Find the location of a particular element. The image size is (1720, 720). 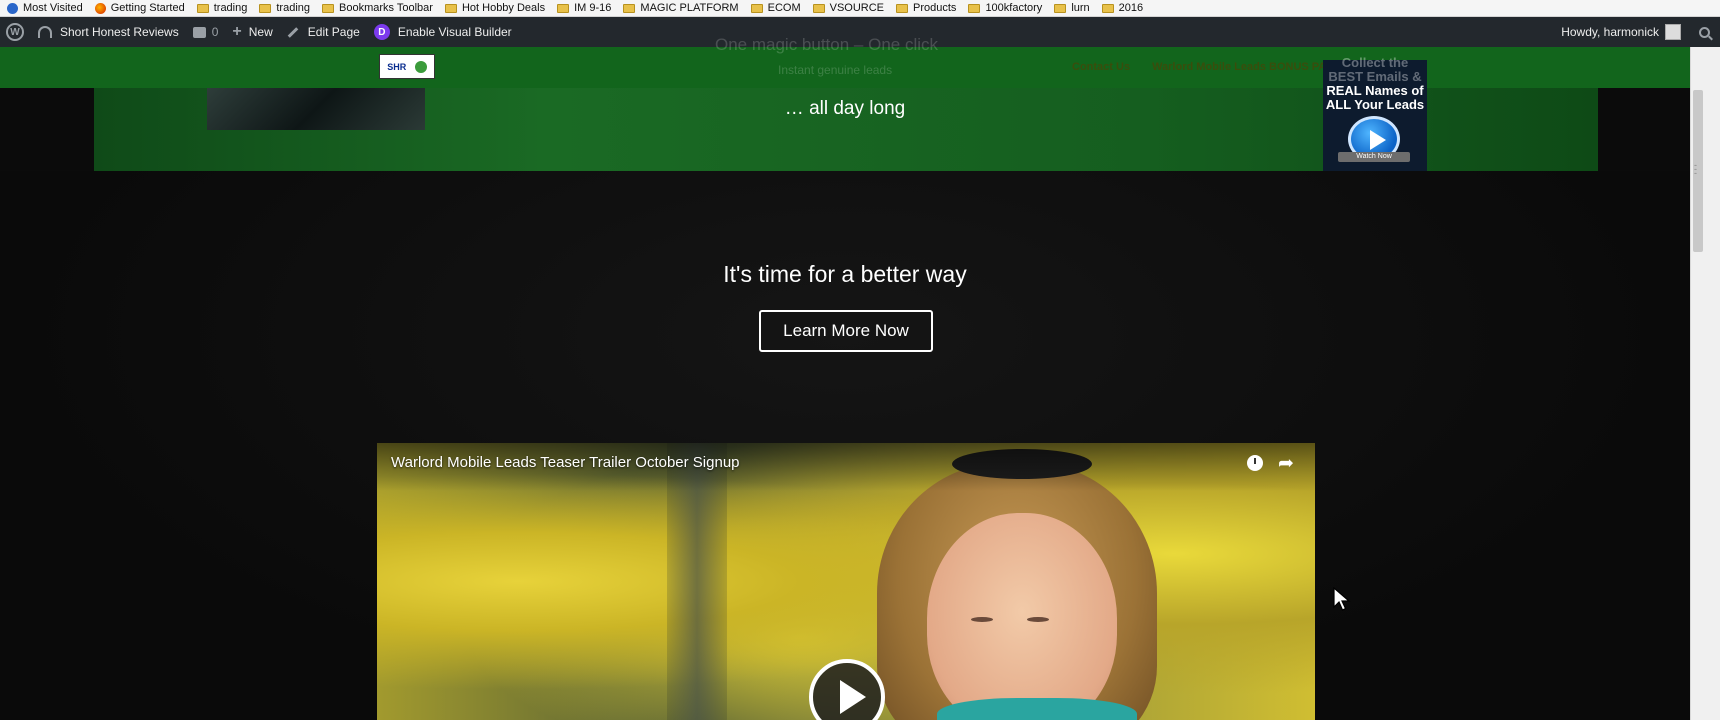

firefox-icon is located at coordinates (100, 8).